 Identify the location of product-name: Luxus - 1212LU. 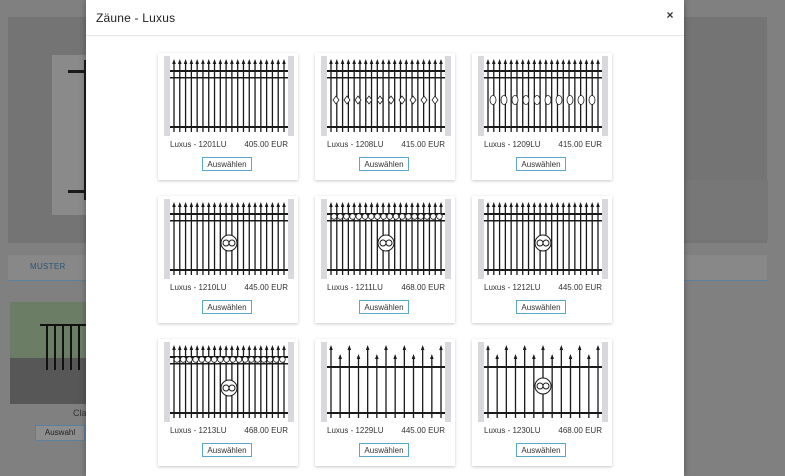
(512, 287).